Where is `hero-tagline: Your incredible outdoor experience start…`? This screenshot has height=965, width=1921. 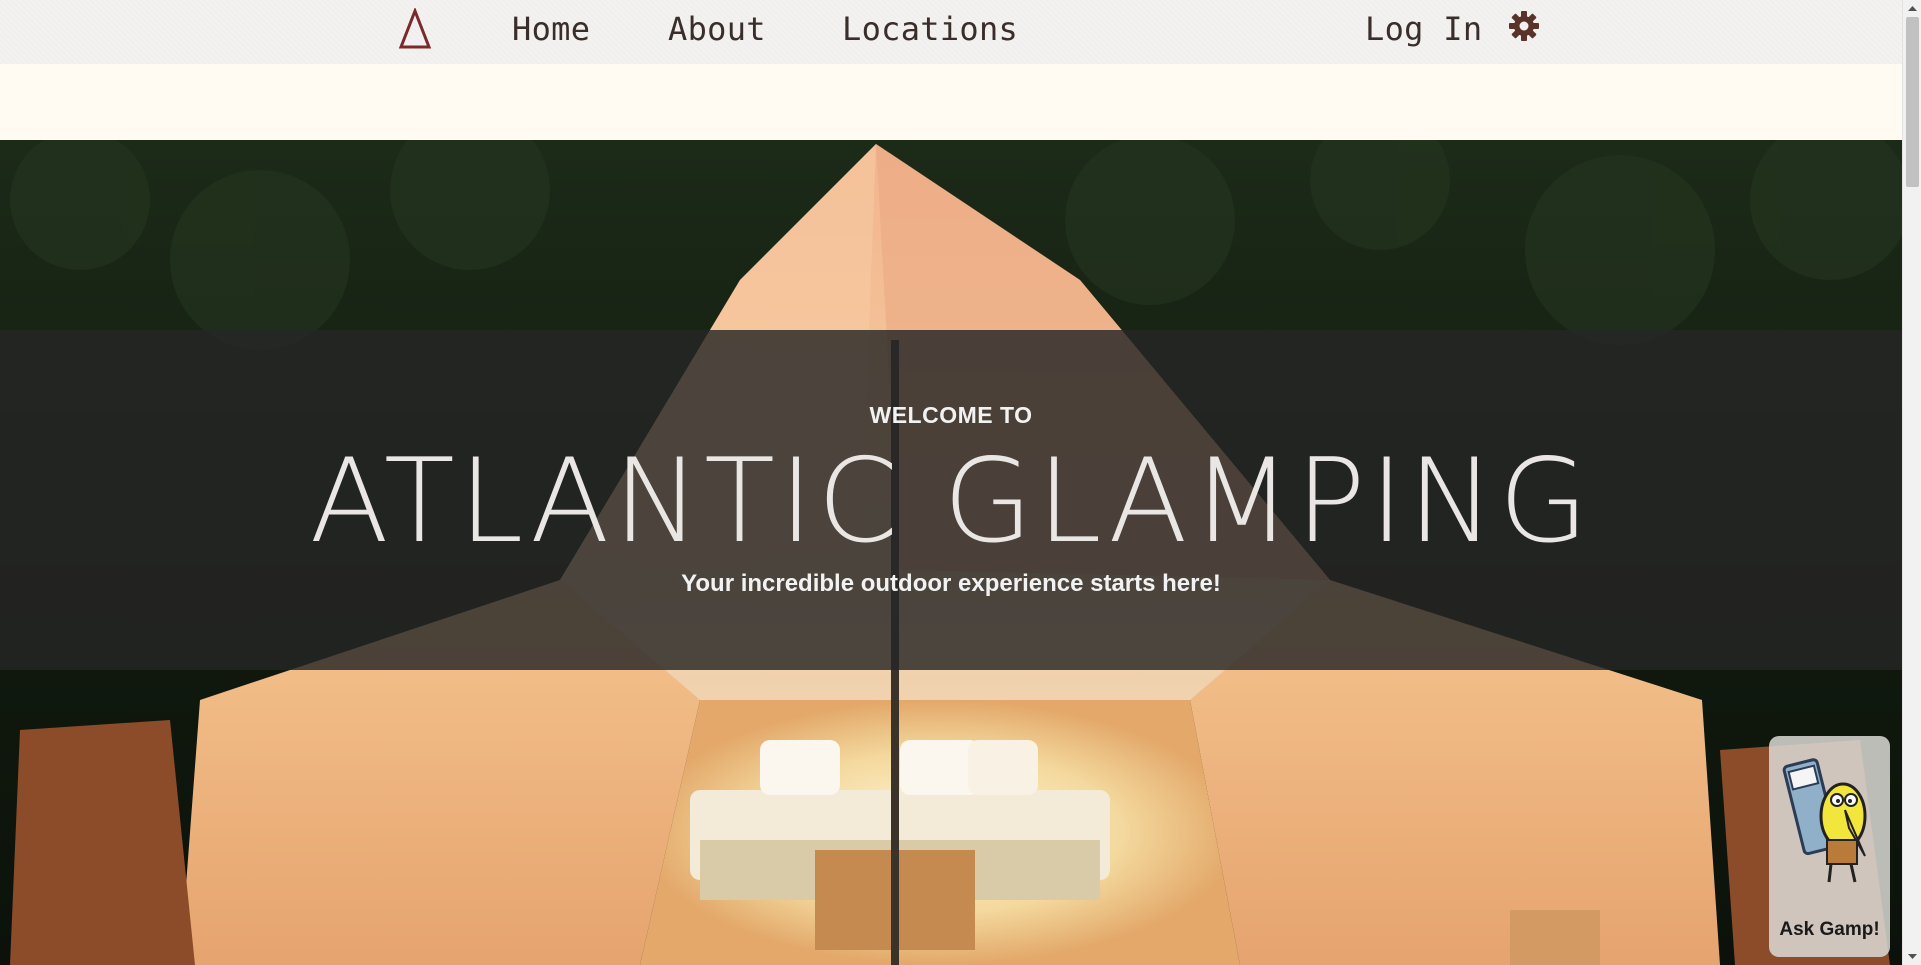 hero-tagline: Your incredible outdoor experience start… is located at coordinates (951, 583).